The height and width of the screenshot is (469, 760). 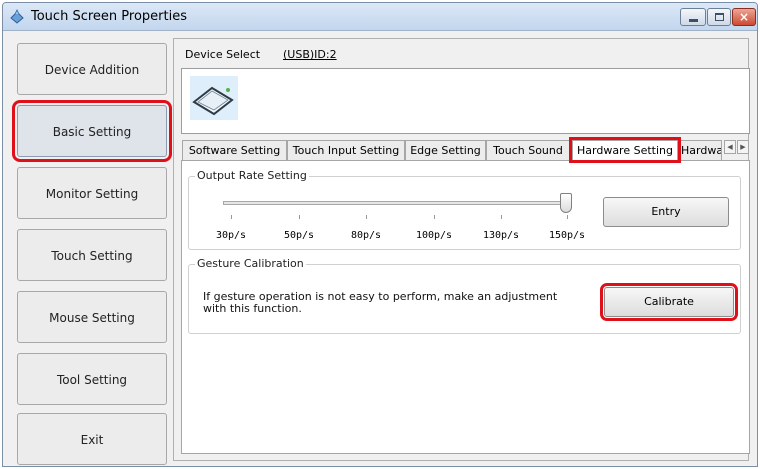 I want to click on monitor-setting-button: Monitor Setting, so click(x=92, y=193).